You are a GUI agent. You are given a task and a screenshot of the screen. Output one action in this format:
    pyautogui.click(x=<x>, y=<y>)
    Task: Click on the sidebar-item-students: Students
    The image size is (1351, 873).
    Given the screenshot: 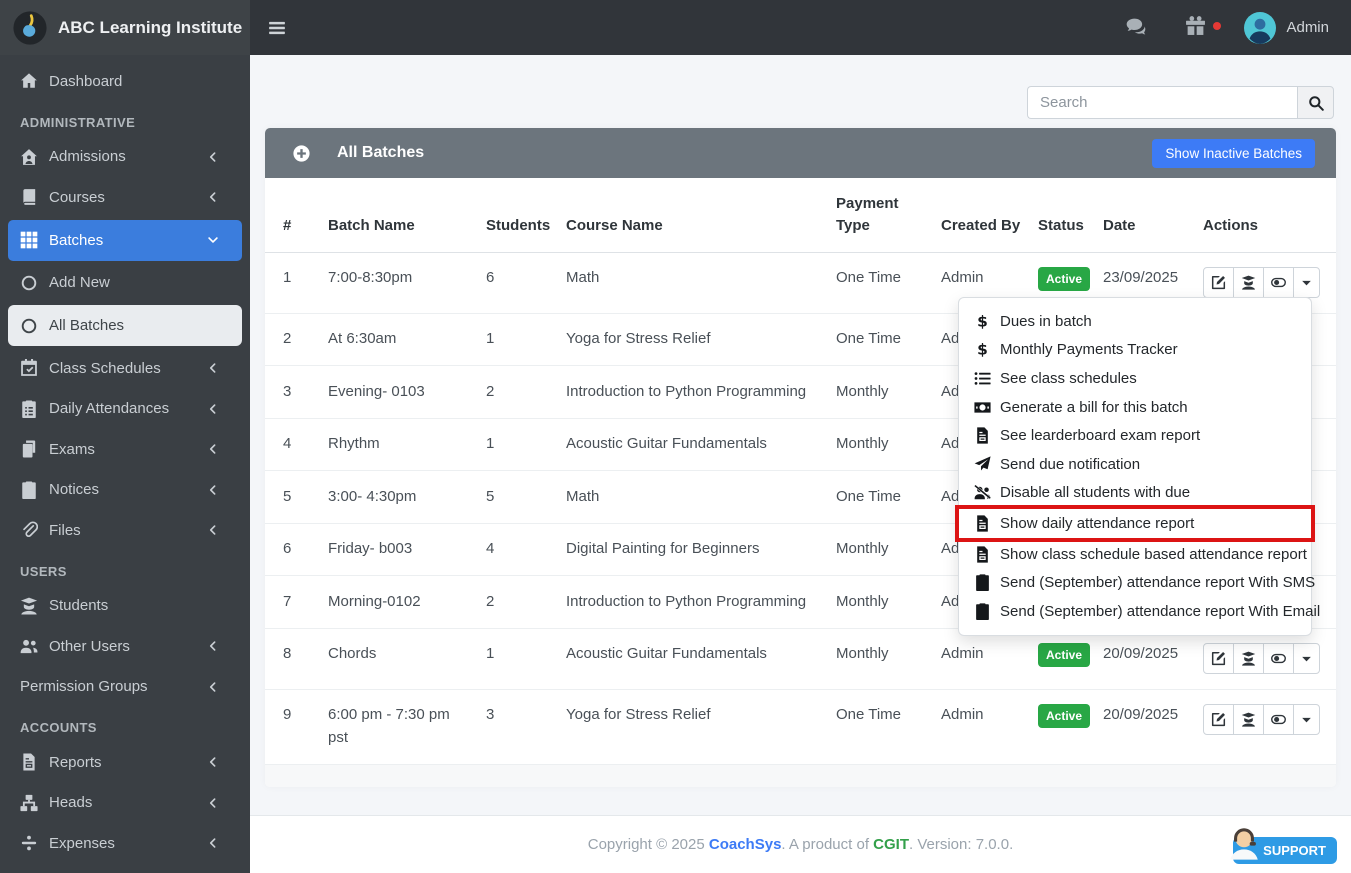 What is the action you would take?
    pyautogui.click(x=125, y=606)
    